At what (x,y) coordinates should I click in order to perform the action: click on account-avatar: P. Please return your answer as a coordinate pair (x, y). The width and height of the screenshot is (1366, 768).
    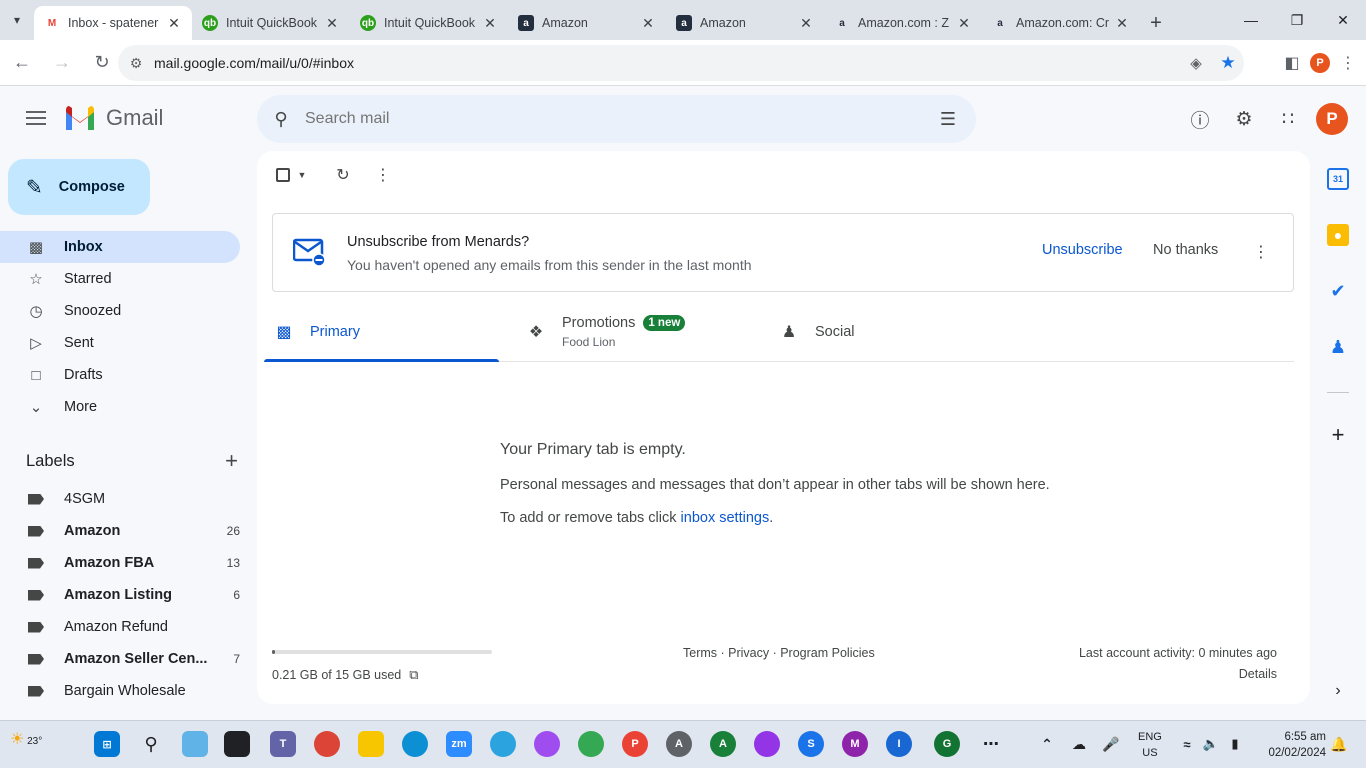
    Looking at the image, I should click on (1332, 119).